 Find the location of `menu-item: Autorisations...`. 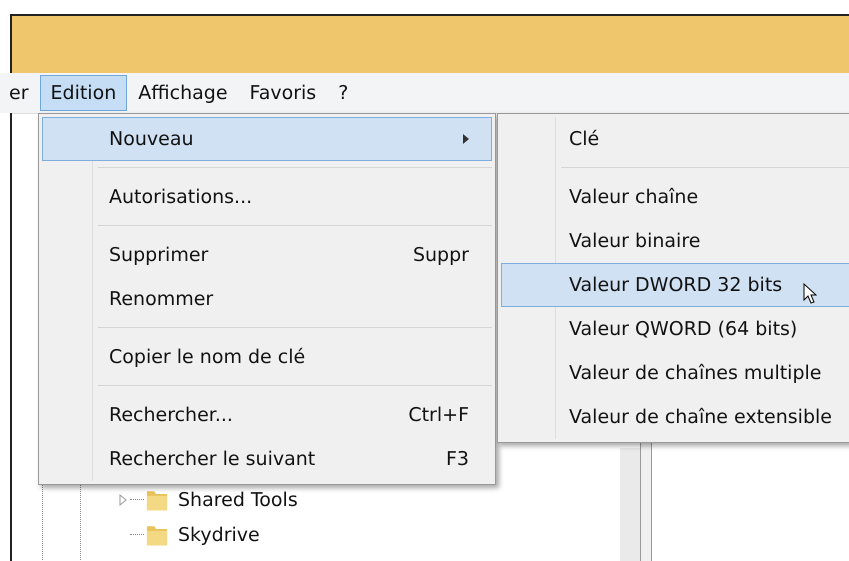

menu-item: Autorisations... is located at coordinates (267, 197).